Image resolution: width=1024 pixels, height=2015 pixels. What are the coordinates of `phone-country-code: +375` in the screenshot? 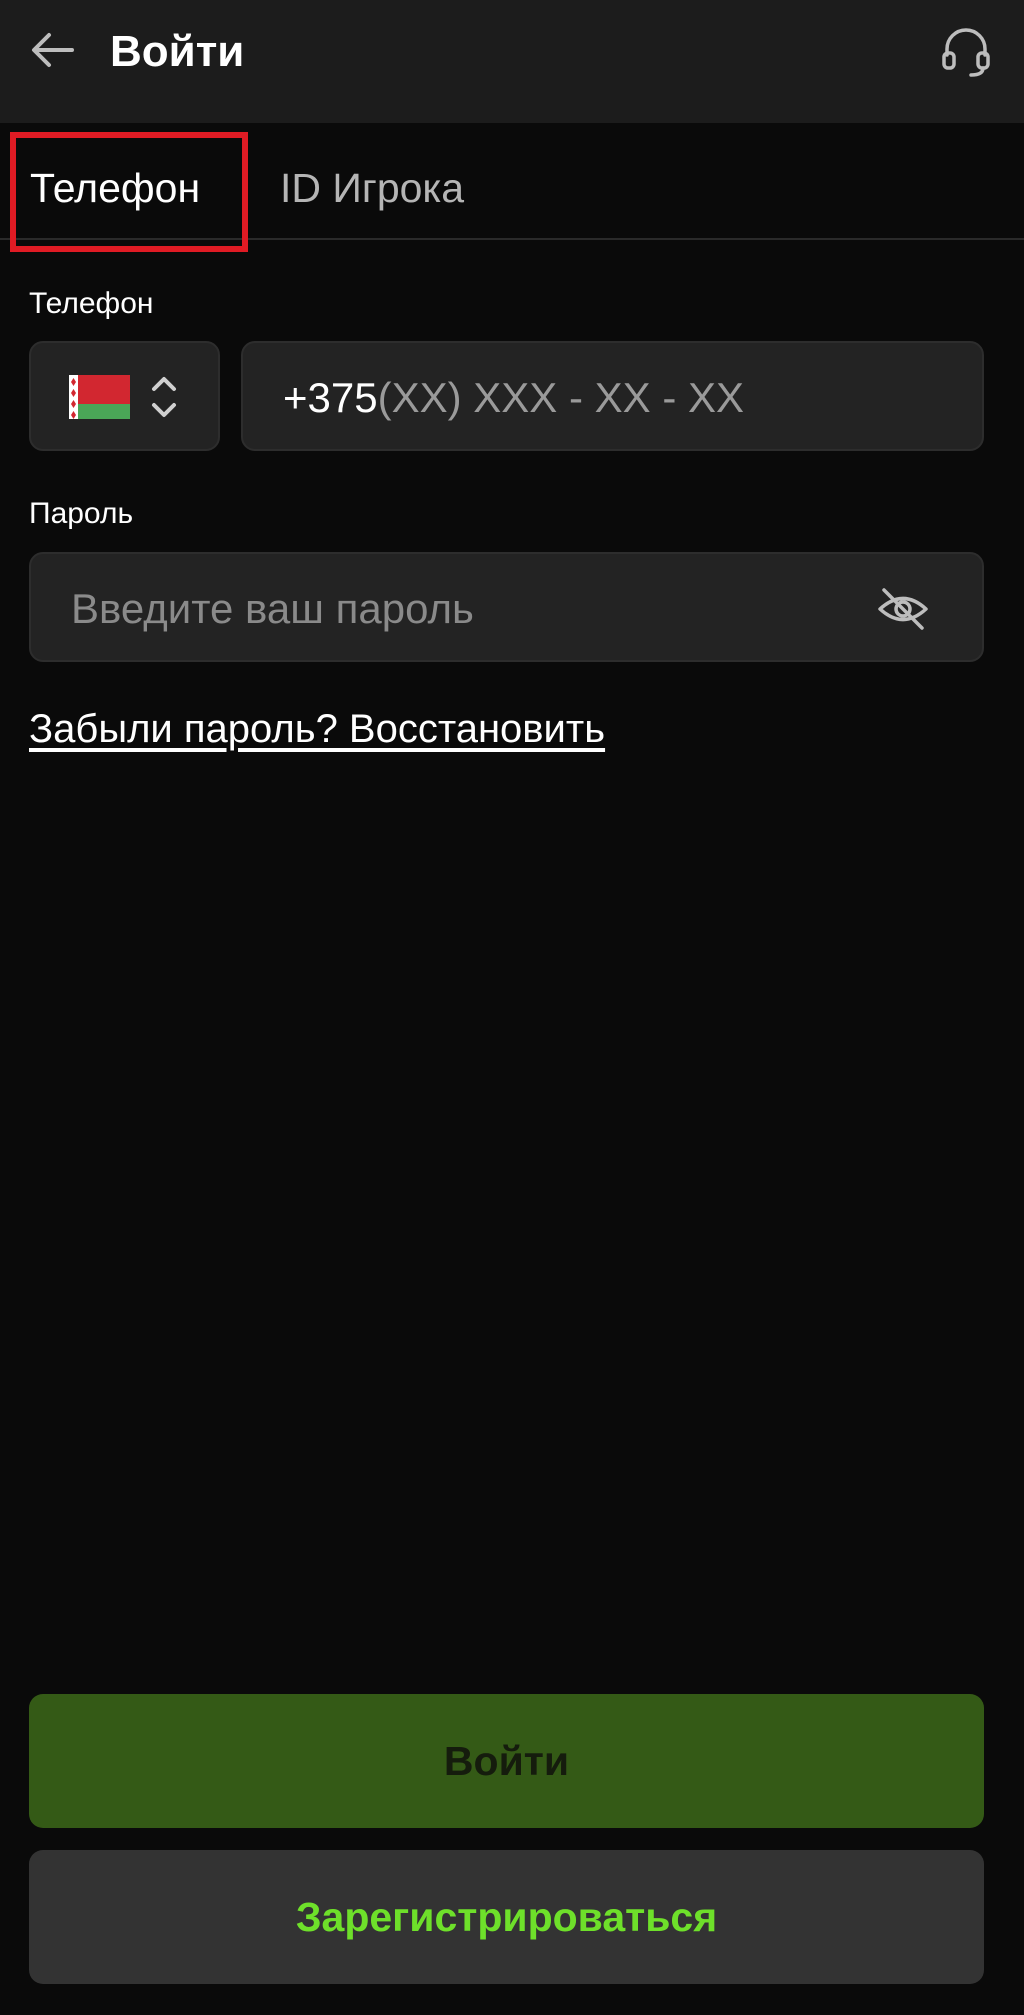 It's located at (330, 397).